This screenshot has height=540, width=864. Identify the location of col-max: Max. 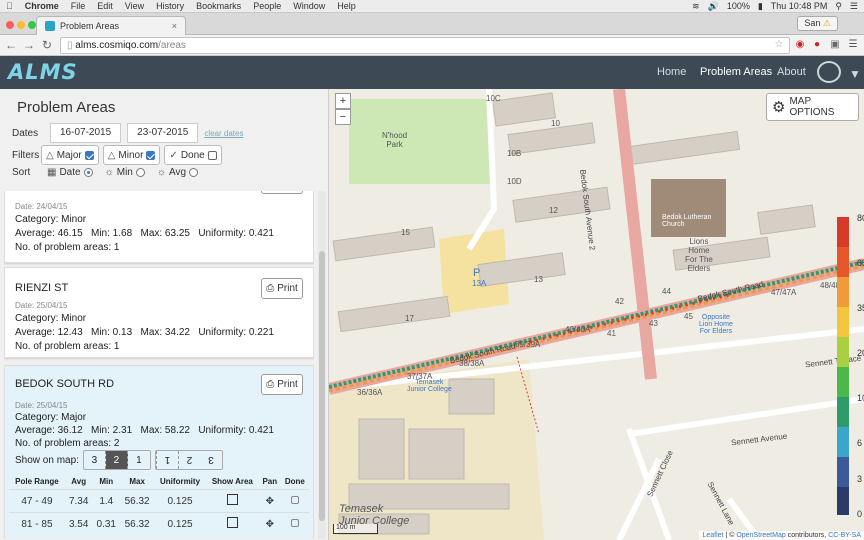
(137, 481).